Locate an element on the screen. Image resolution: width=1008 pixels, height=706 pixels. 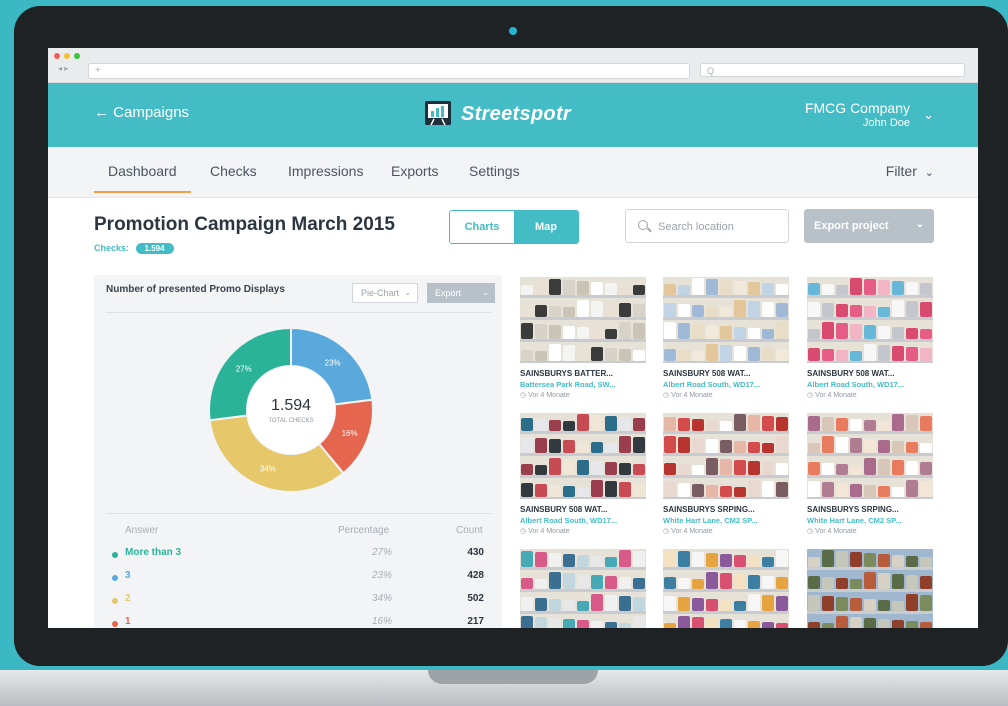
total-checks-label: TOTAL CHECKS is located at coordinates (290, 421).